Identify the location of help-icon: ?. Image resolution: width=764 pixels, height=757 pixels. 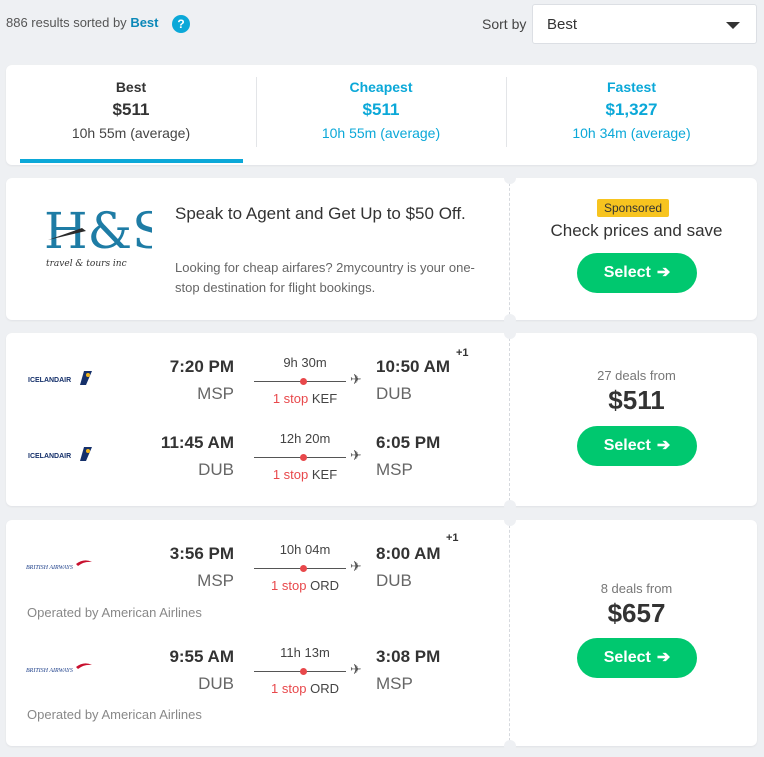
(181, 24).